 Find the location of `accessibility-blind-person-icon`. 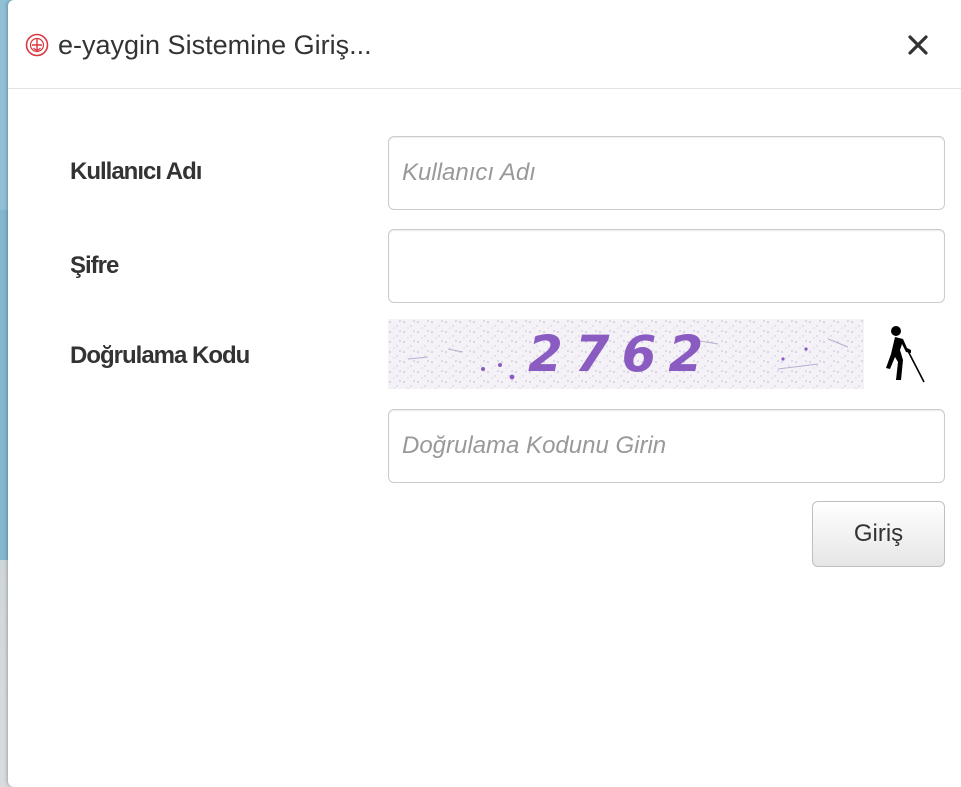

accessibility-blind-person-icon is located at coordinates (903, 354).